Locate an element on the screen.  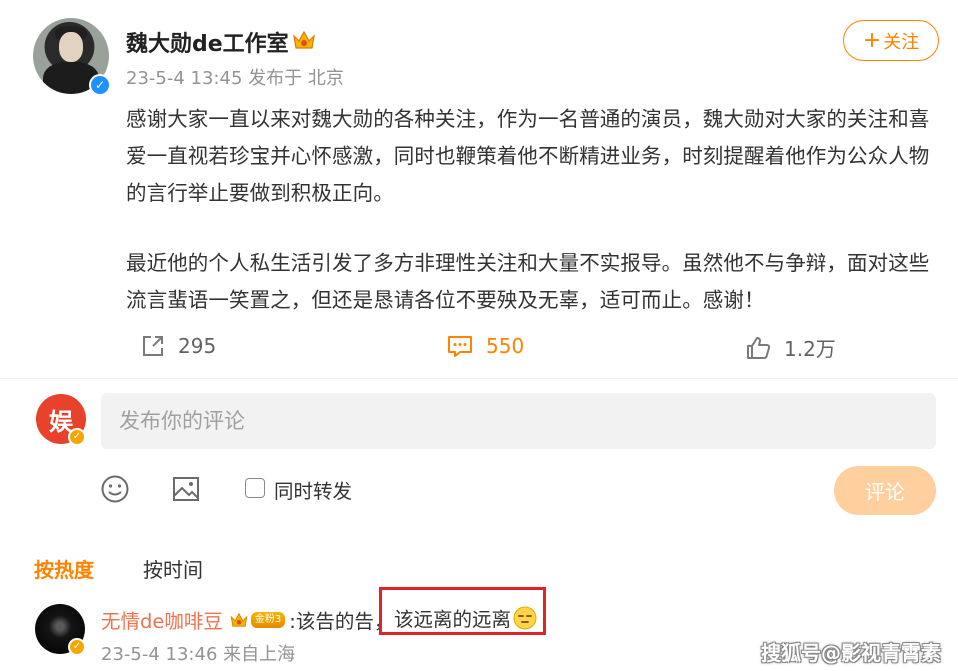
post-timestamp-location: 23-5-4 13:45 发布于 北京 is located at coordinates (235, 78).